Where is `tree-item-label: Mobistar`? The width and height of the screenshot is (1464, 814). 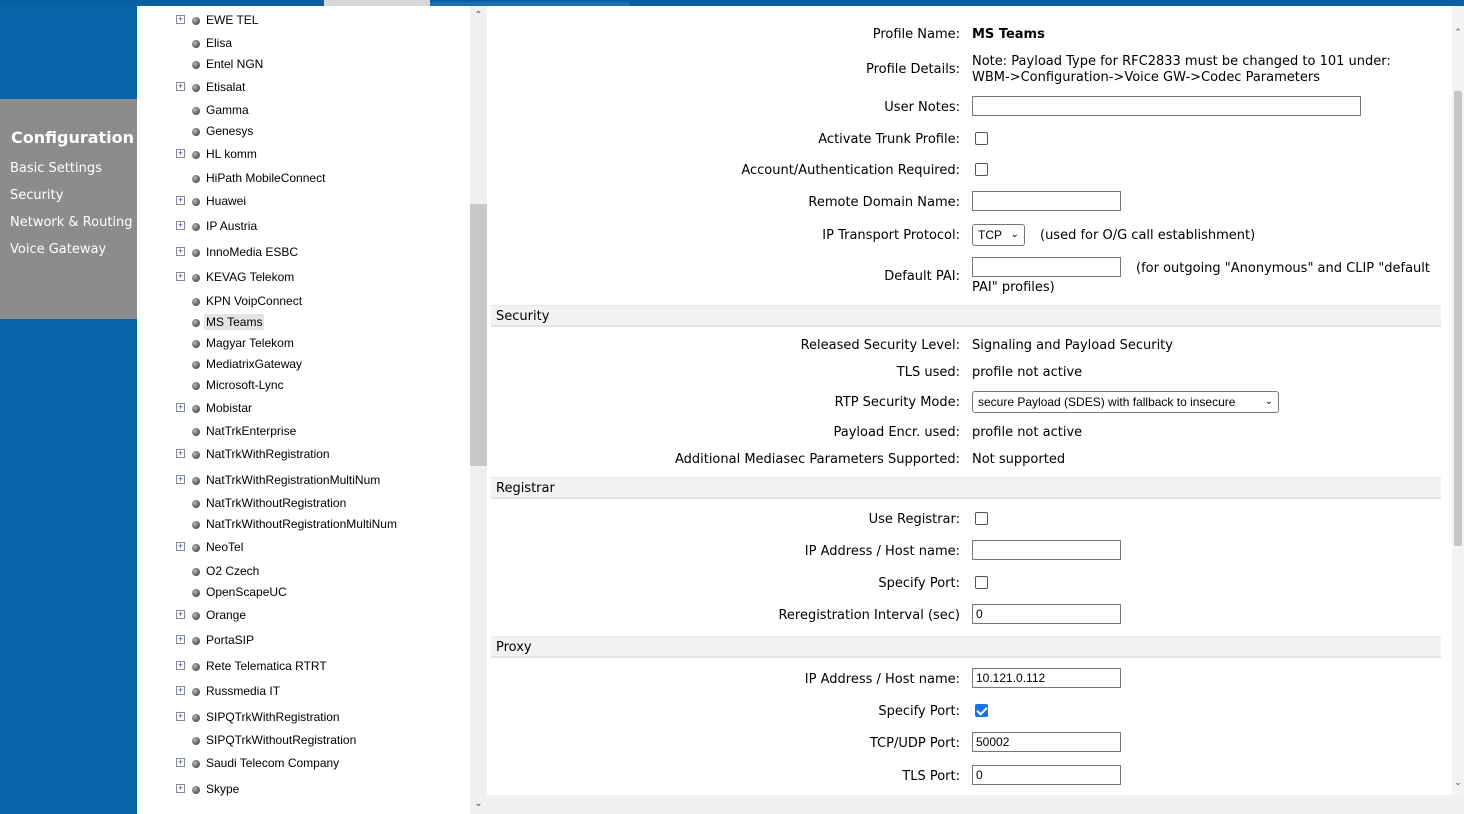 tree-item-label: Mobistar is located at coordinates (229, 408).